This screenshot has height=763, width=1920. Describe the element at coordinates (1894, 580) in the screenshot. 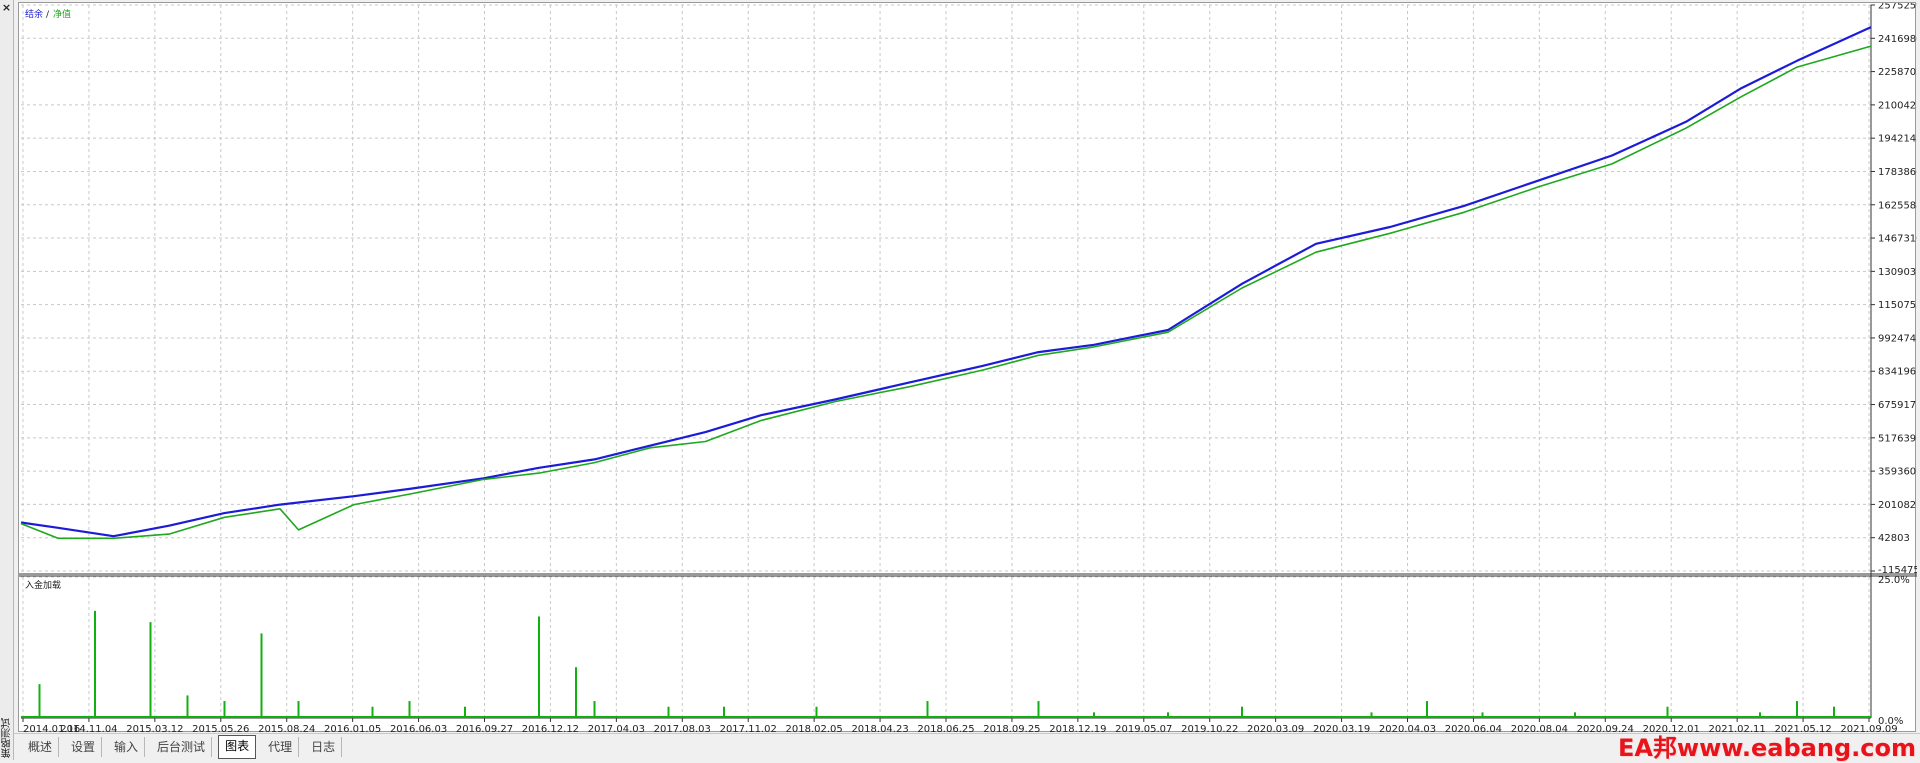

I see `sub-y-tick-label: 25.0%` at that location.